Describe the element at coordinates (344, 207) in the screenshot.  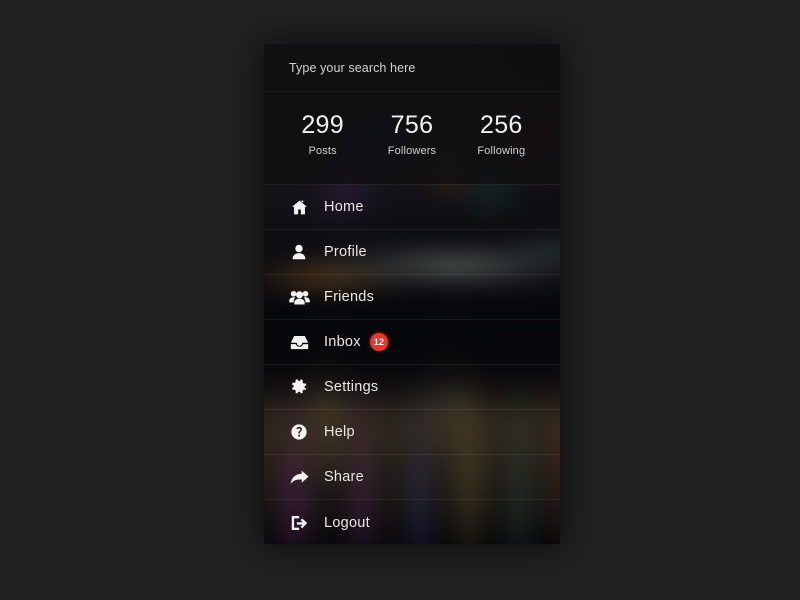
I see `menu-item-home-label: Home` at that location.